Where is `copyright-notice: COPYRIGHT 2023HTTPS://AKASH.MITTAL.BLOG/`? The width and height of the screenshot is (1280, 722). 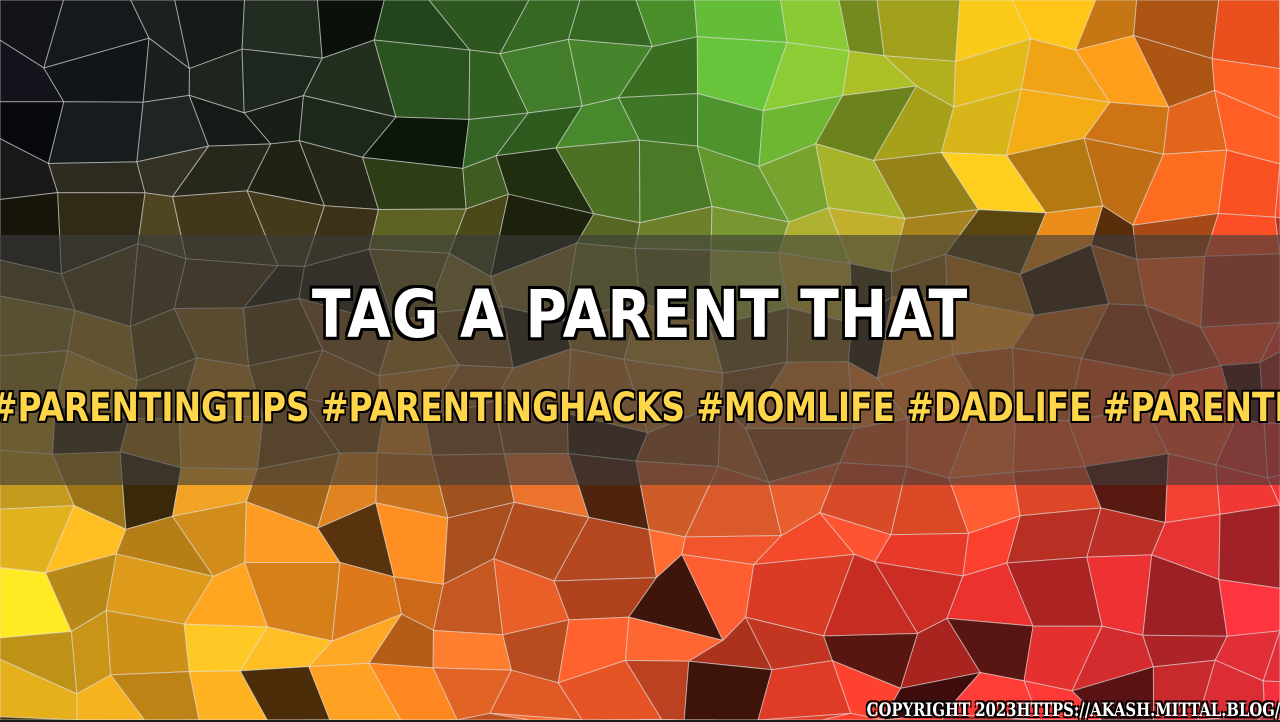
copyright-notice: COPYRIGHT 2023HTTPS://AKASH.MITTAL.BLOG/ is located at coordinates (1073, 710).